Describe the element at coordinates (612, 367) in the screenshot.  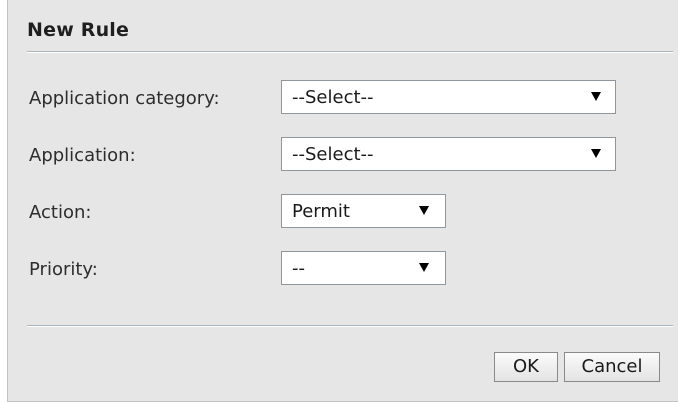
I see `cancel-button: Cancel` at that location.